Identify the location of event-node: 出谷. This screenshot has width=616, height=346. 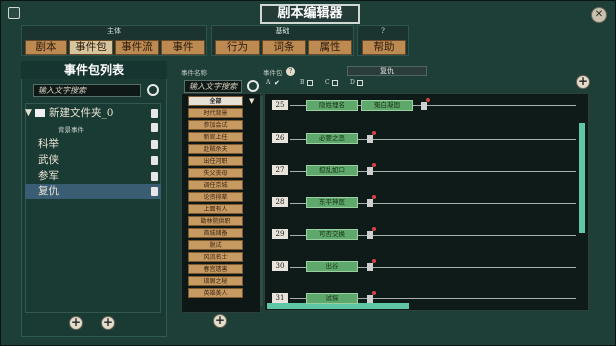
(332, 266).